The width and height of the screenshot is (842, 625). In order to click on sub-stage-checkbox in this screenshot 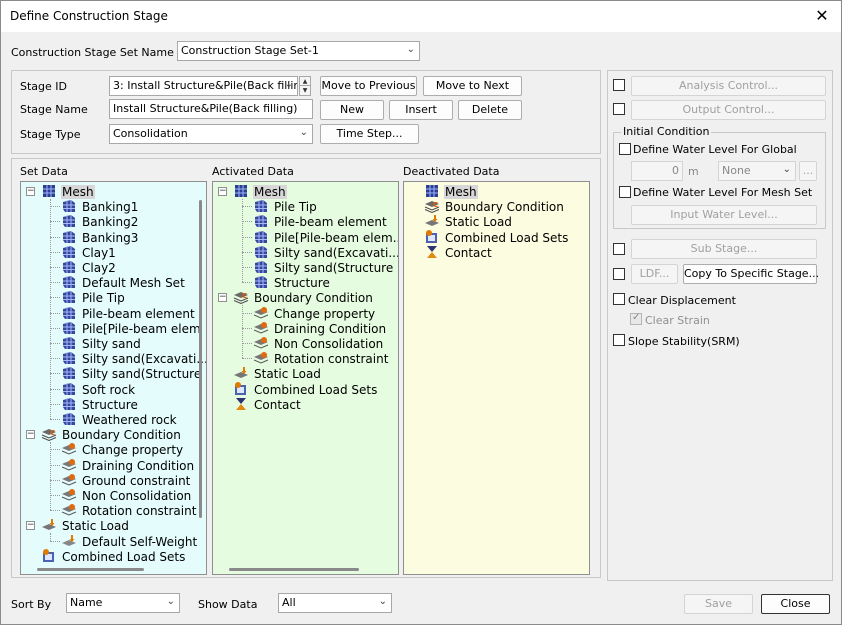, I will do `click(619, 249)`.